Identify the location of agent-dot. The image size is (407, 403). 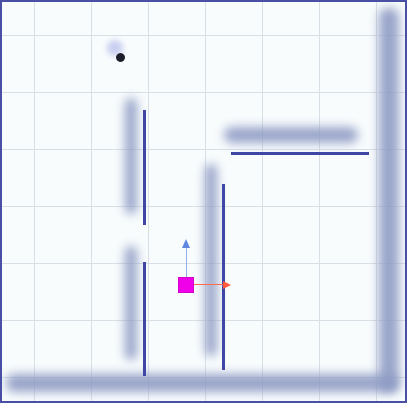
(120, 57).